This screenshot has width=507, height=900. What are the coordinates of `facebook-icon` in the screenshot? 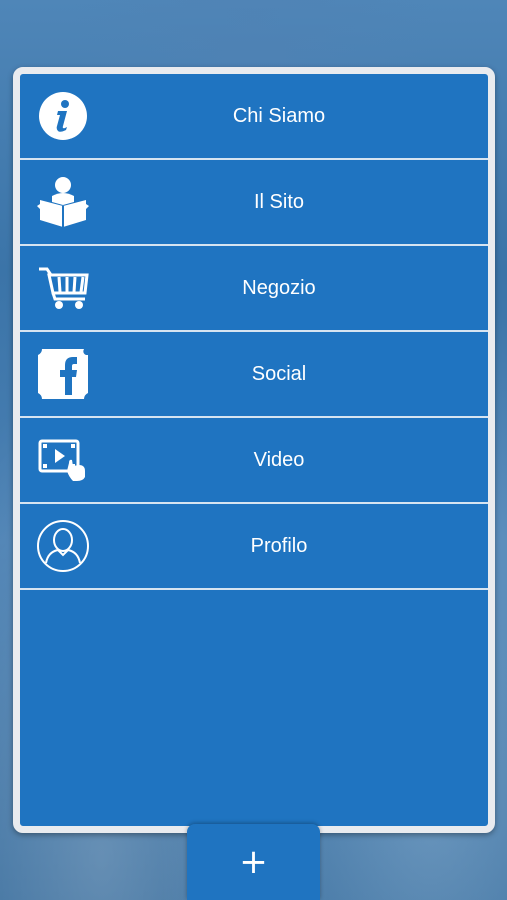 It's located at (63, 374).